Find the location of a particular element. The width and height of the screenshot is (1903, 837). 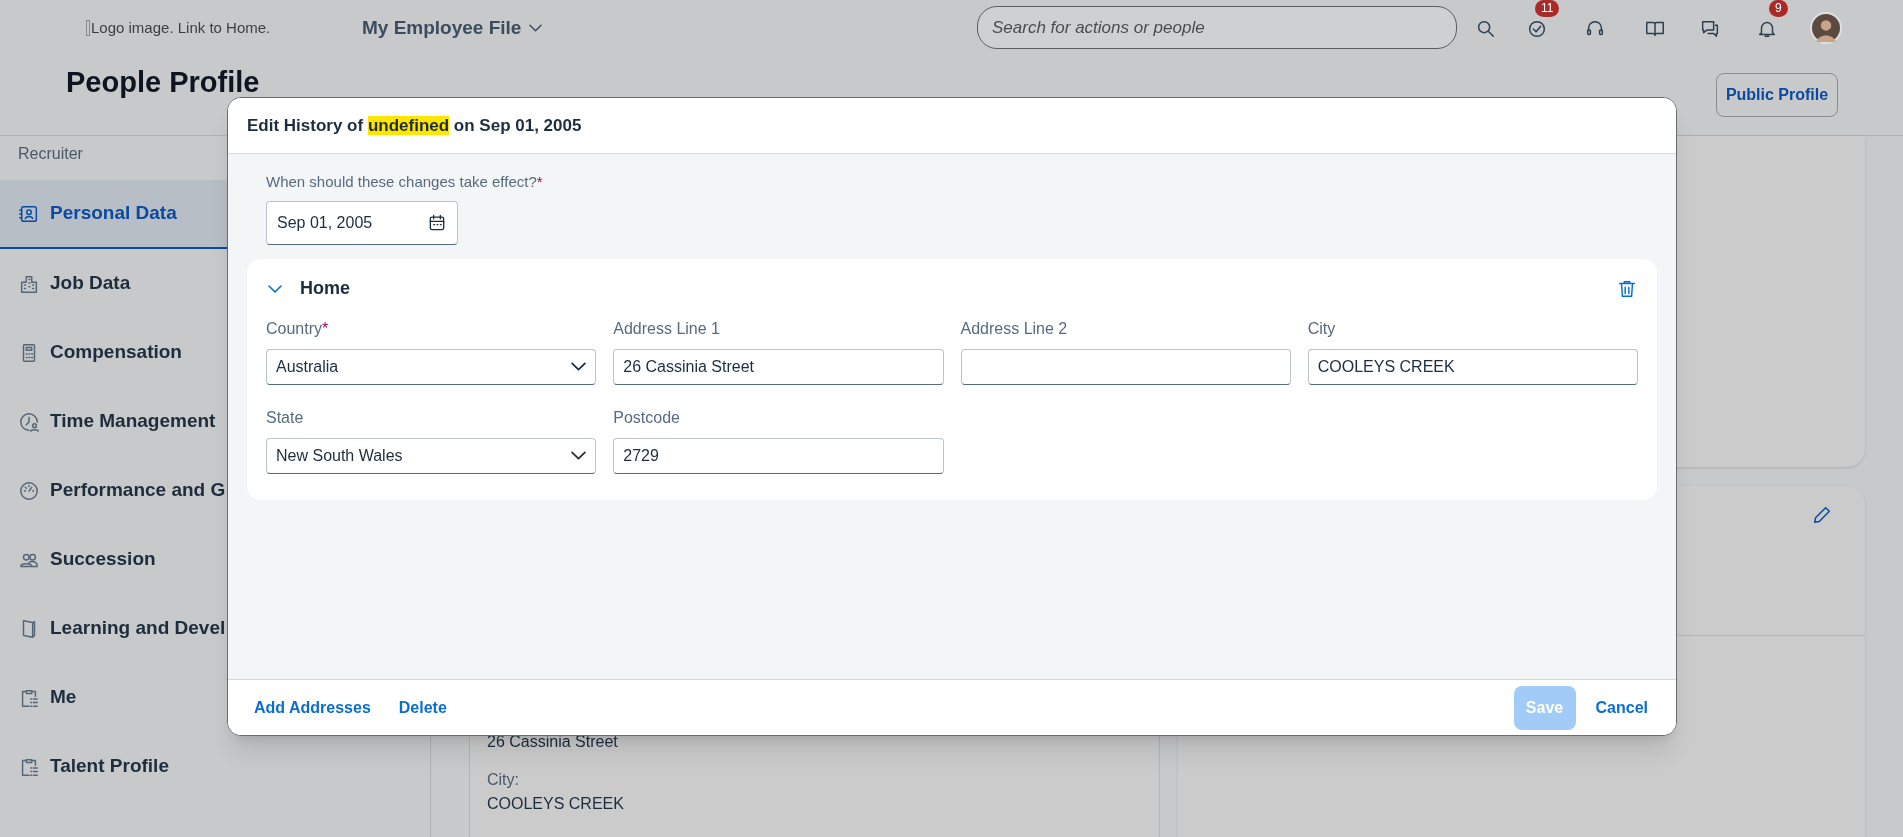

footer-link-button: Add Addresses is located at coordinates (312, 707).